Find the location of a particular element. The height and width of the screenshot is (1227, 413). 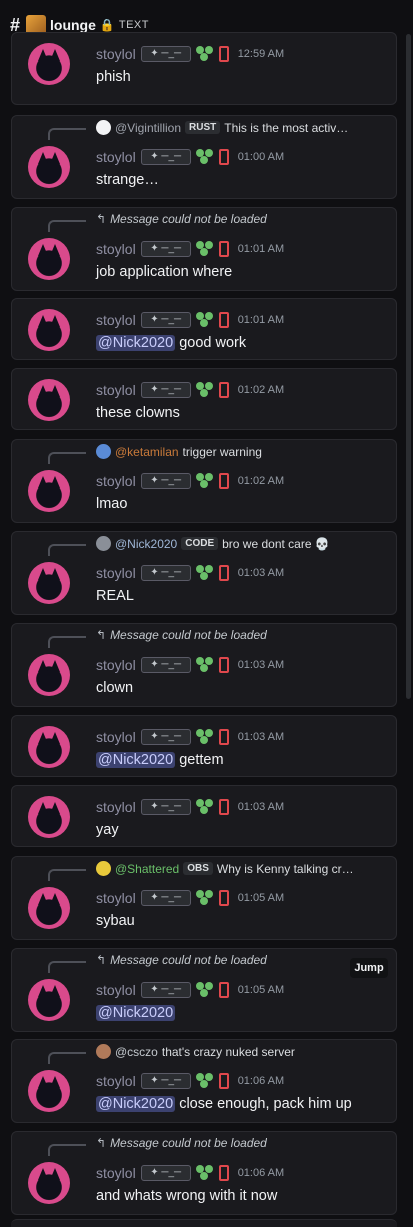

scrollbar is located at coordinates (408, 366).